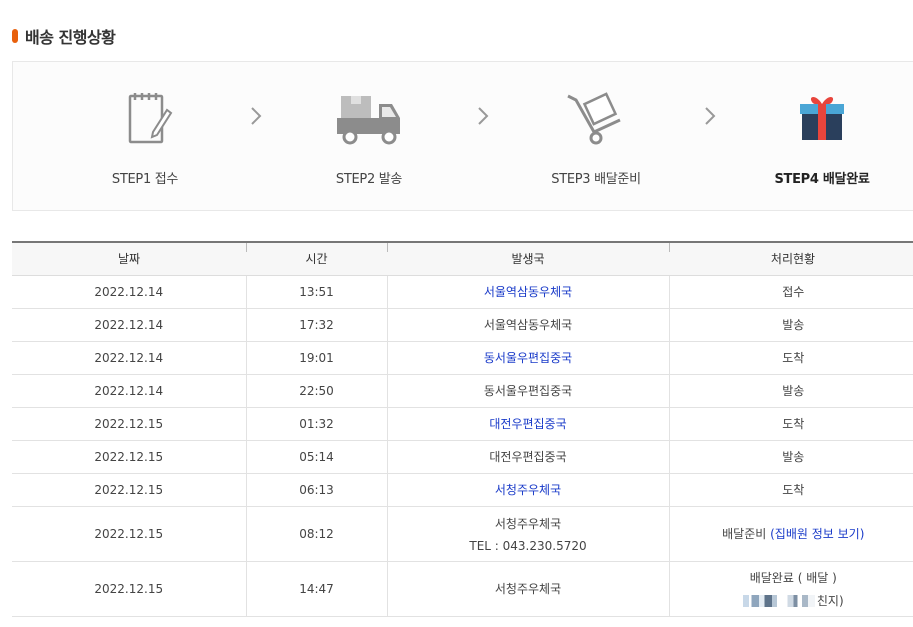  Describe the element at coordinates (830, 600) in the screenshot. I see `recipient-suffix: 친지)` at that location.